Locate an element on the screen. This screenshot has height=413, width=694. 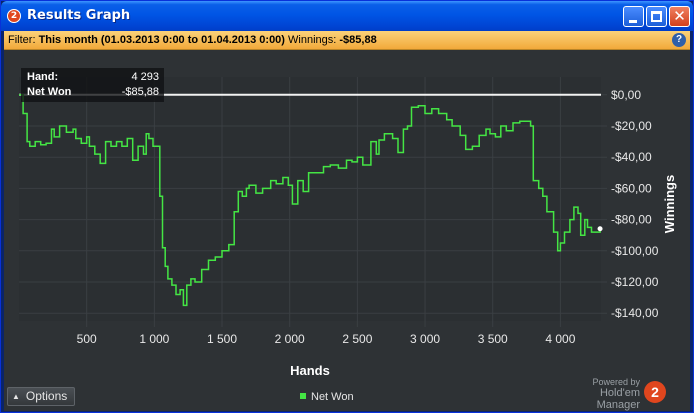
y-tick-label: -$80,00 is located at coordinates (631, 220).